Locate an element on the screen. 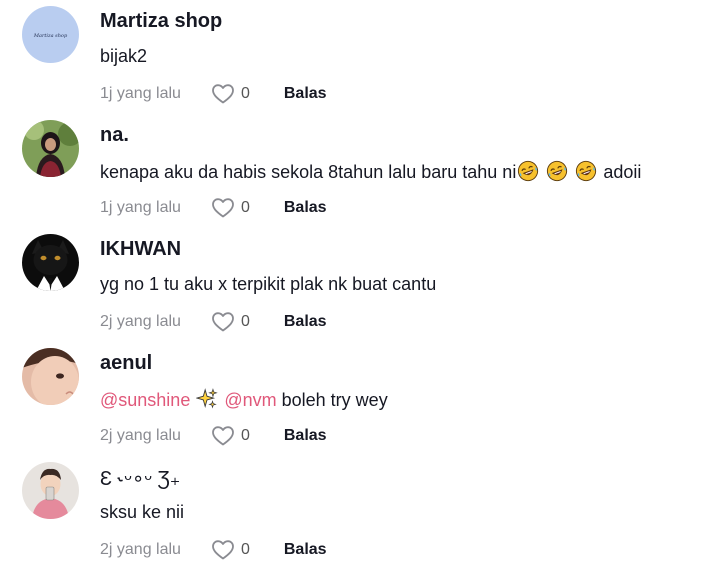  comment-text-tail: adoii is located at coordinates (622, 172).